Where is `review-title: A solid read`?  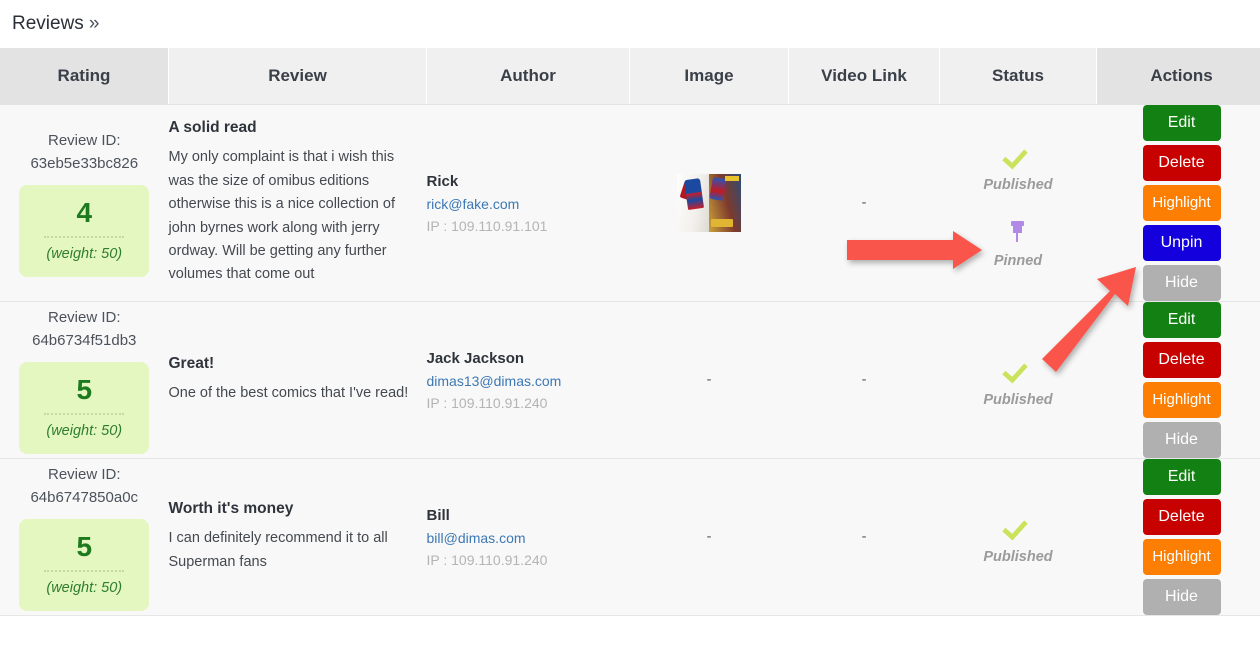 review-title: A solid read is located at coordinates (212, 128).